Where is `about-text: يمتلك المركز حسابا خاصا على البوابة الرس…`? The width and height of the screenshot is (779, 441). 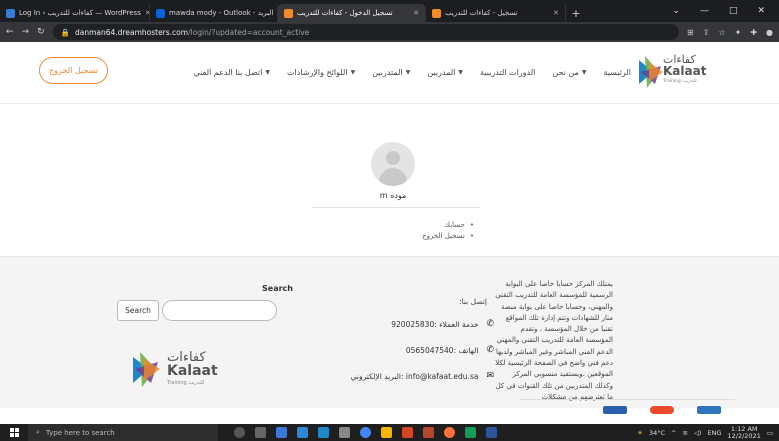
about-text: يمتلك المركز حسابا خاصا على البوابة الرس… is located at coordinates (554, 340).